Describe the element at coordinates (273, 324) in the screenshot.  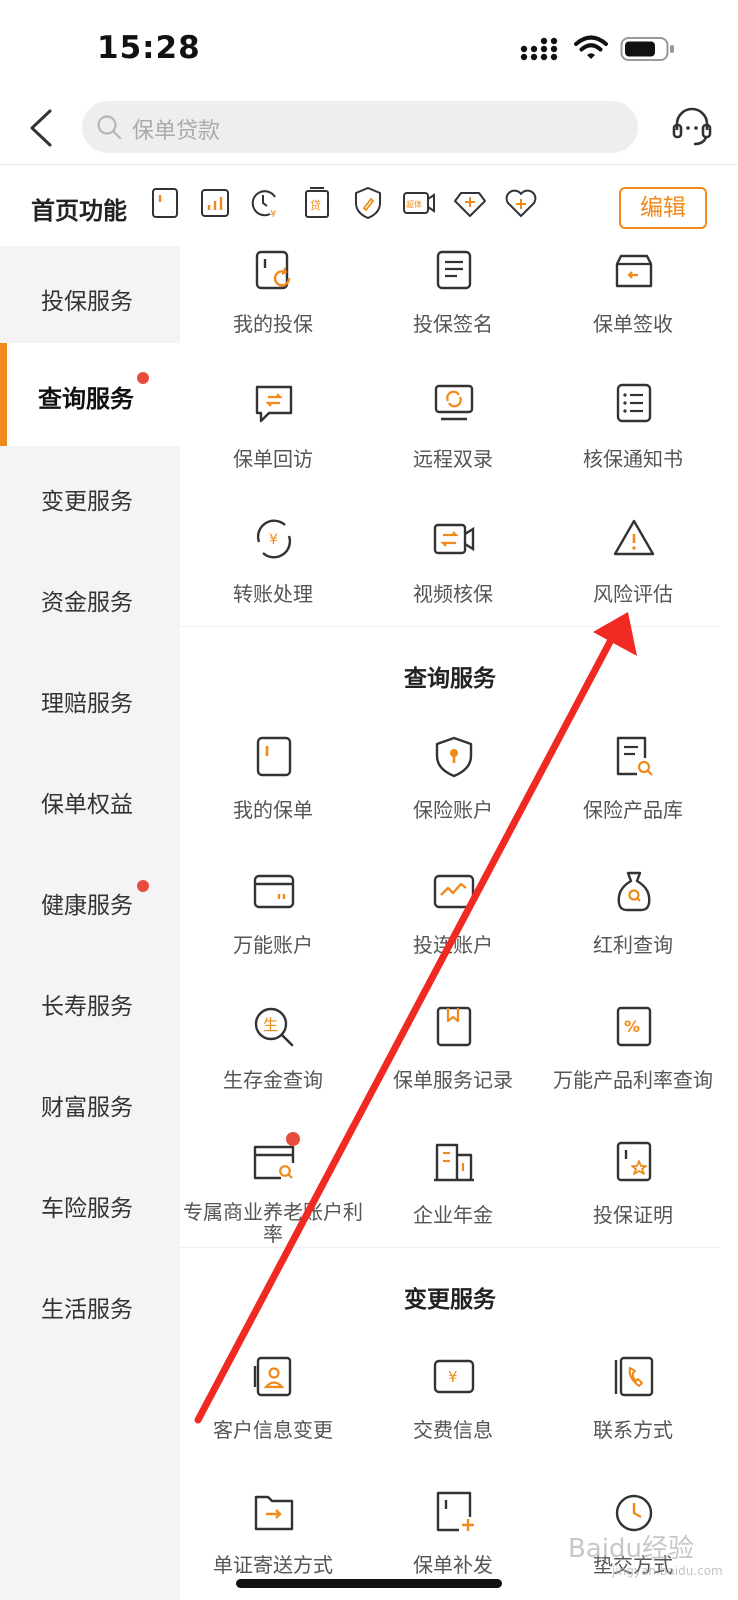
I see `grid-item-label: 我的投保` at that location.